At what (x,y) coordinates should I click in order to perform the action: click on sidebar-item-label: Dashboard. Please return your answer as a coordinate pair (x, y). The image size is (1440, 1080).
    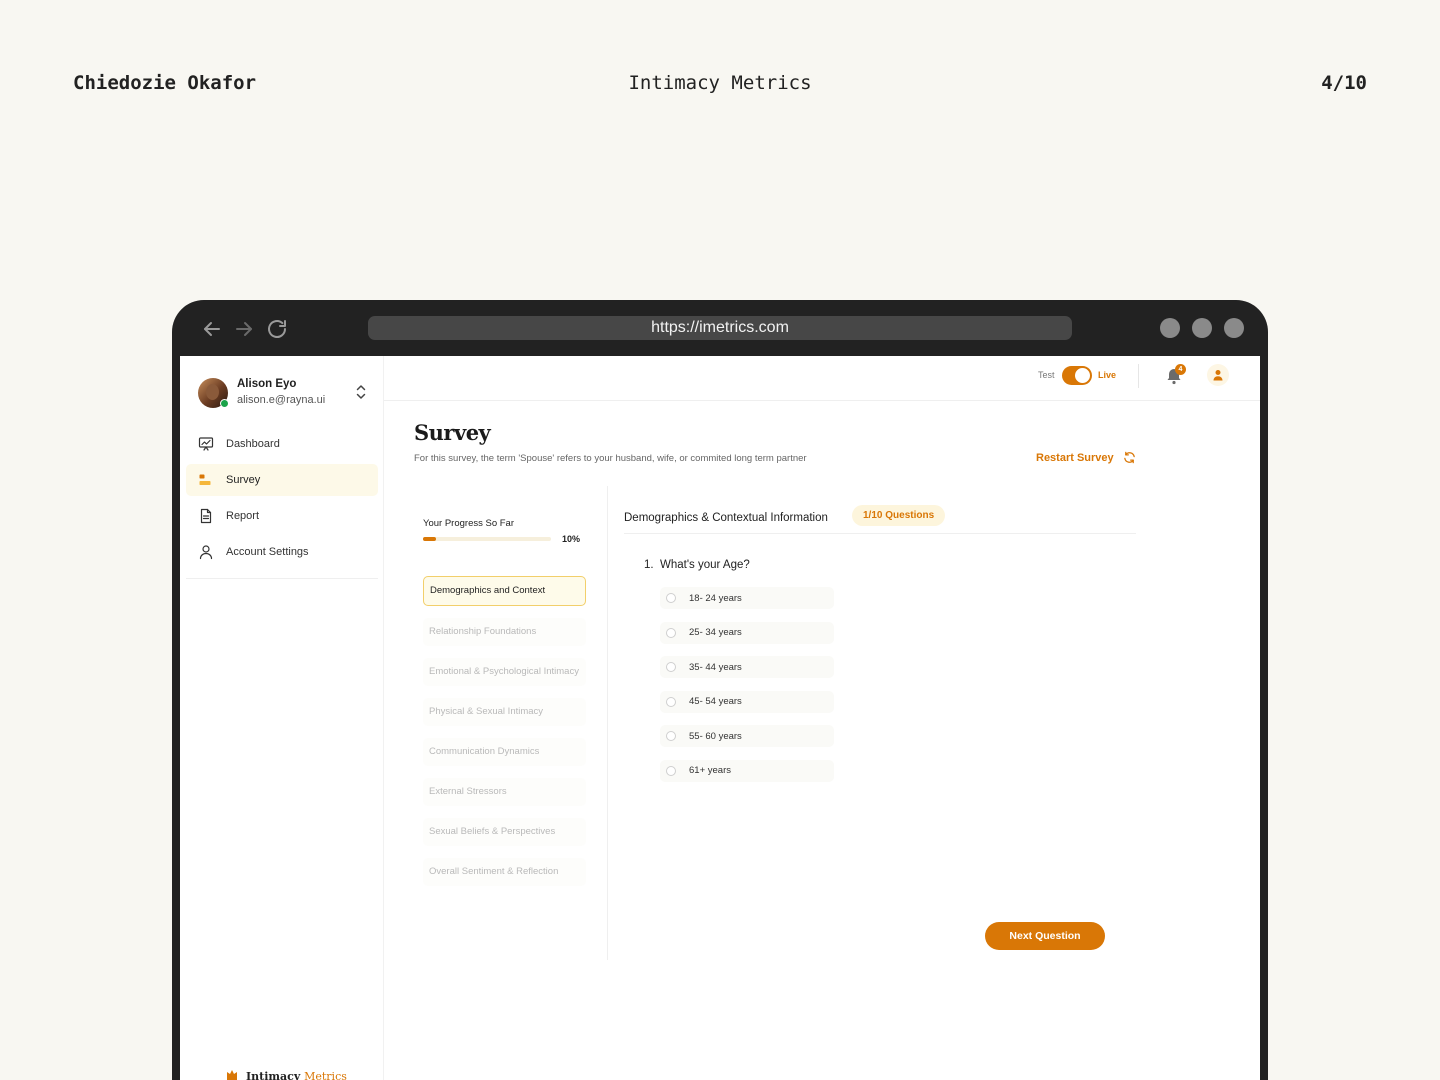
    Looking at the image, I should click on (253, 444).